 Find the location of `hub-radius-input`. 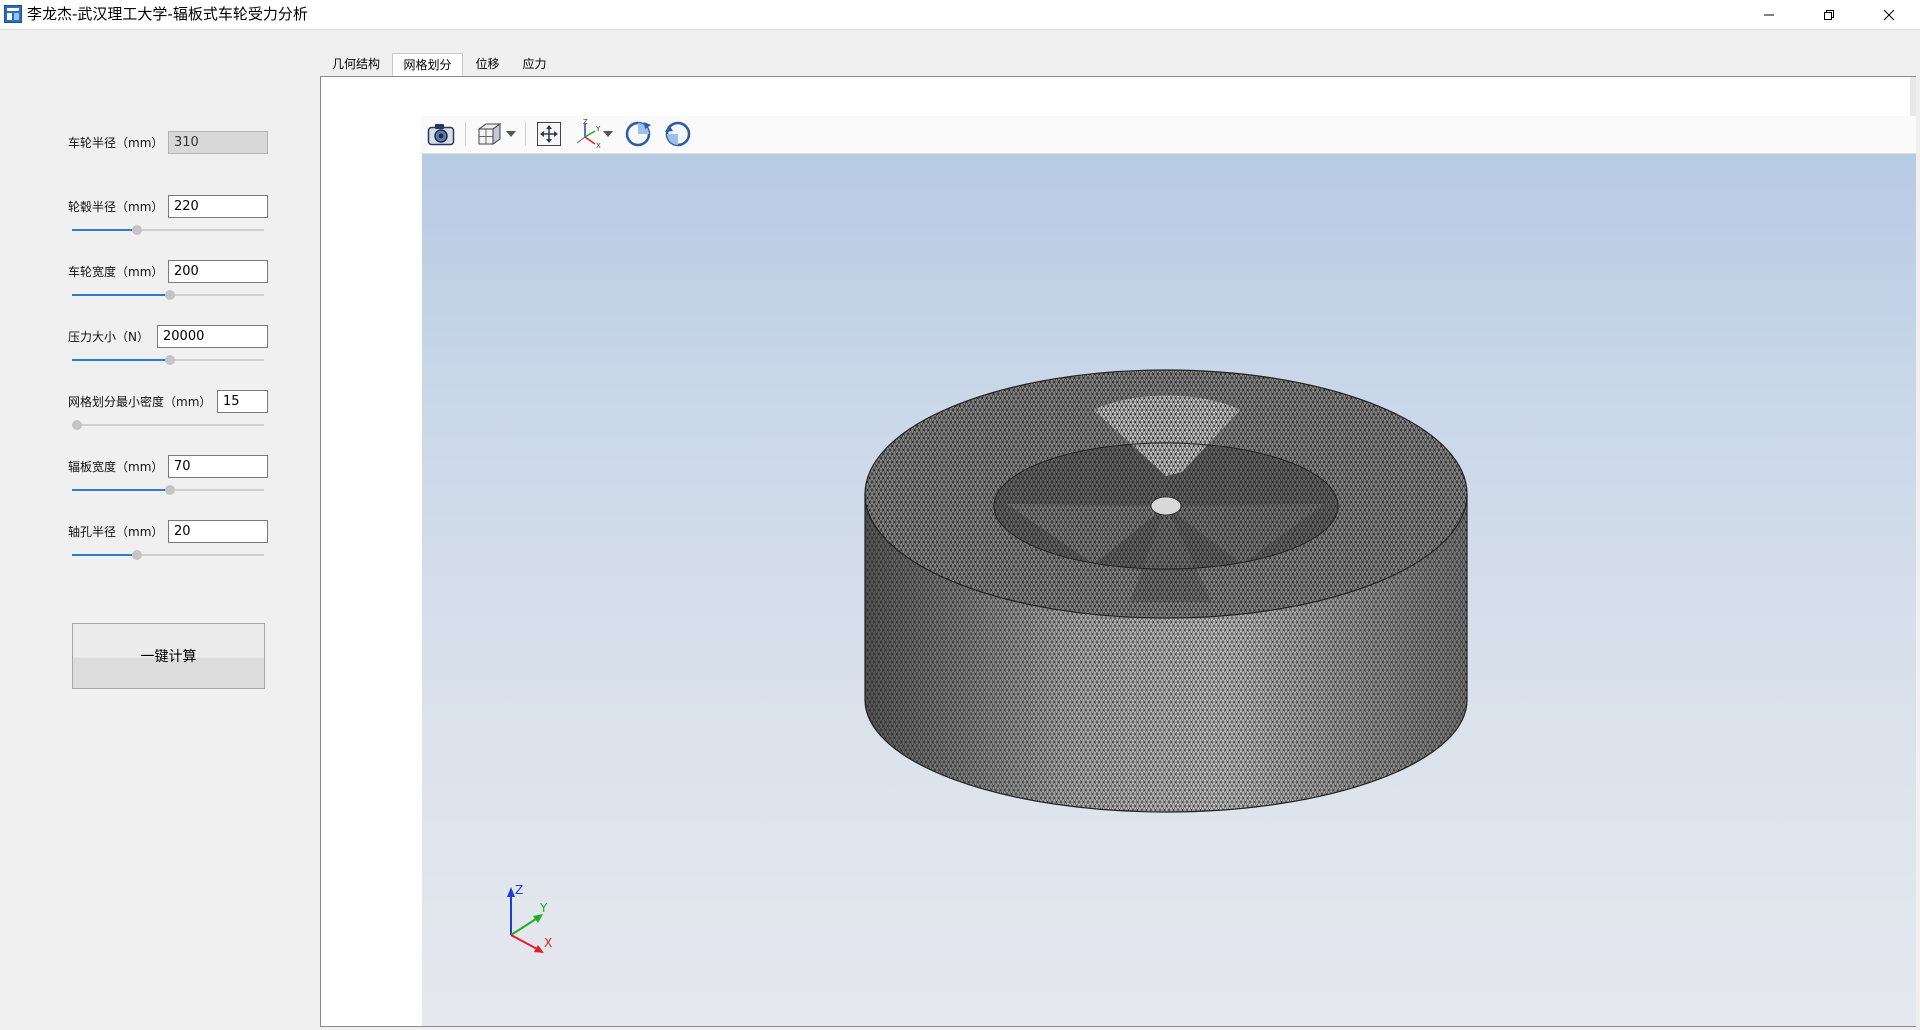

hub-radius-input is located at coordinates (218, 206).